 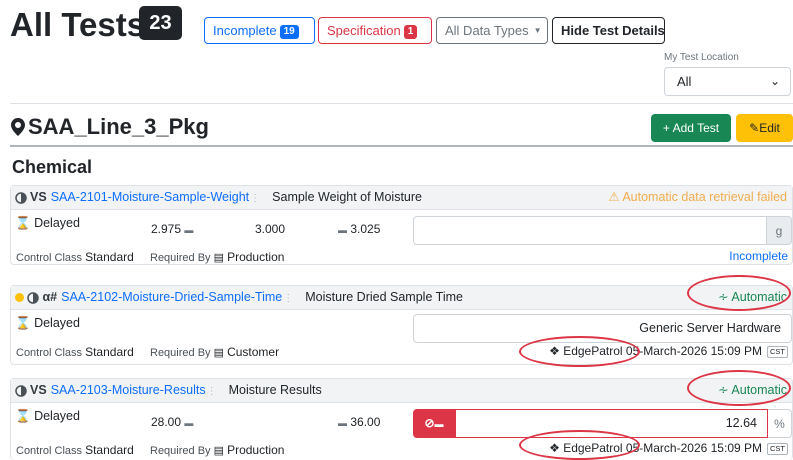 What do you see at coordinates (779, 230) in the screenshot?
I see `unit-label: g` at bounding box center [779, 230].